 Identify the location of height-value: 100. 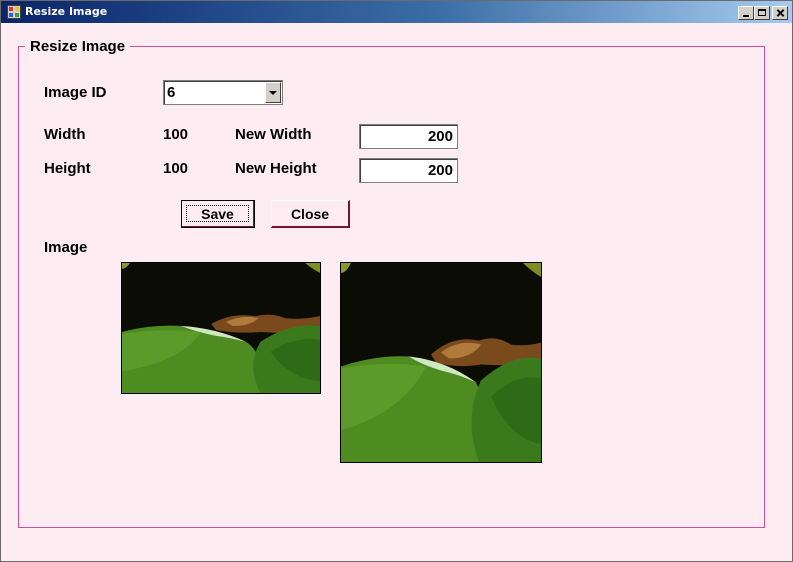
(176, 168).